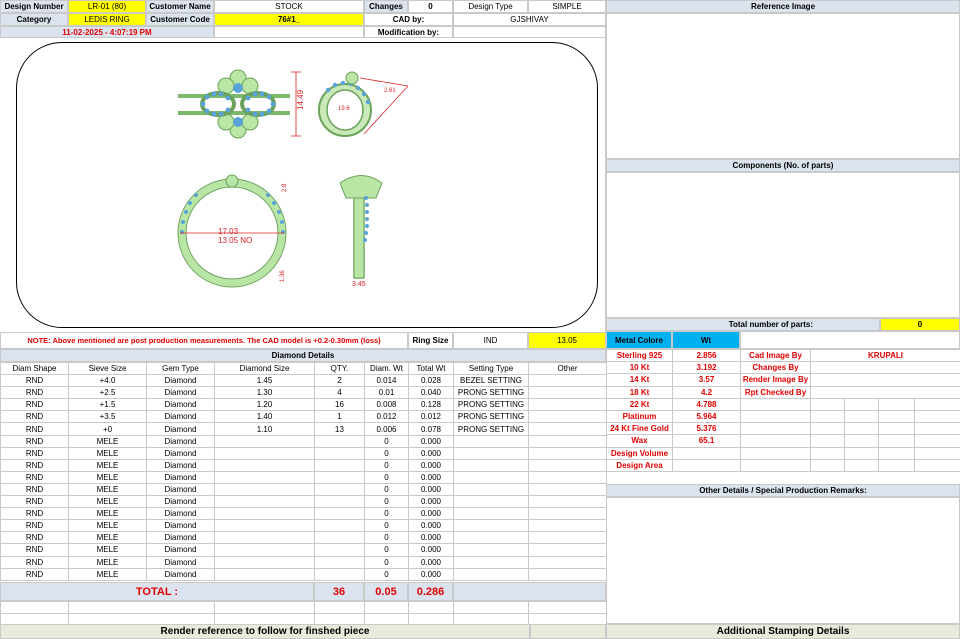  Describe the element at coordinates (107, 417) in the screenshot. I see `sieve-size-cell: +3.5` at that location.